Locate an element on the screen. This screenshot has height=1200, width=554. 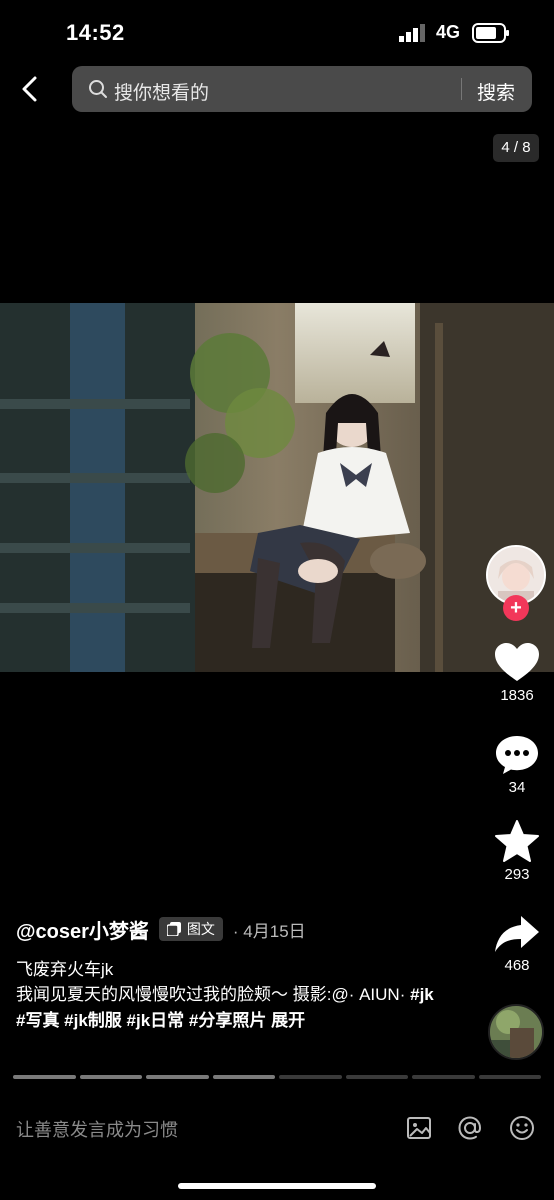
page-counter: 4 / 8 is located at coordinates (516, 148).